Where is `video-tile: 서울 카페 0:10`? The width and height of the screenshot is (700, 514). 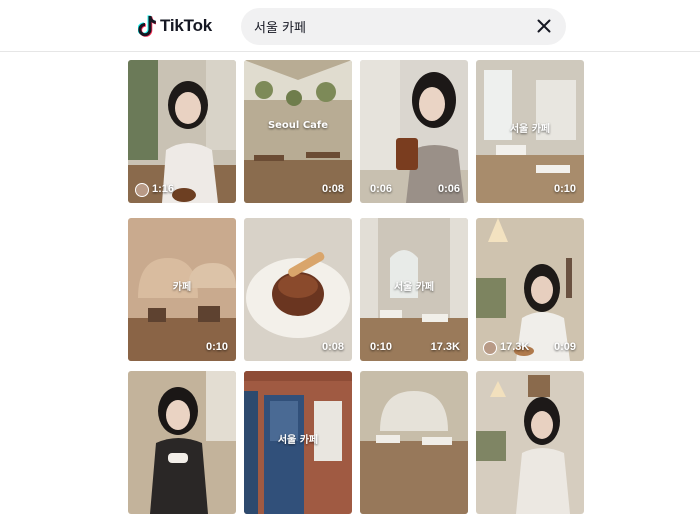
video-tile: 서울 카페 0:10 is located at coordinates (530, 131).